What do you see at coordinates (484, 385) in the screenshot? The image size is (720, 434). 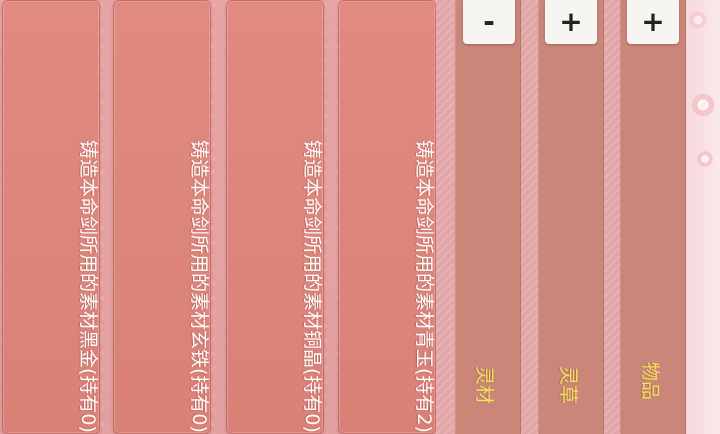 I see `category-label-lingcai: 灵材` at bounding box center [484, 385].